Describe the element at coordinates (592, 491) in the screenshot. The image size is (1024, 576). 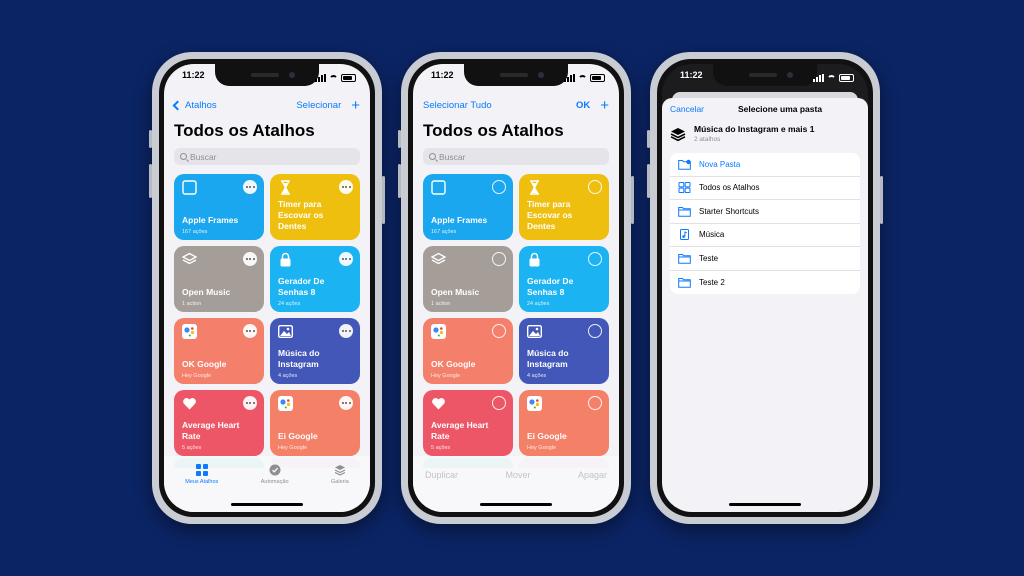
I see `delete-button: Apagar` at that location.